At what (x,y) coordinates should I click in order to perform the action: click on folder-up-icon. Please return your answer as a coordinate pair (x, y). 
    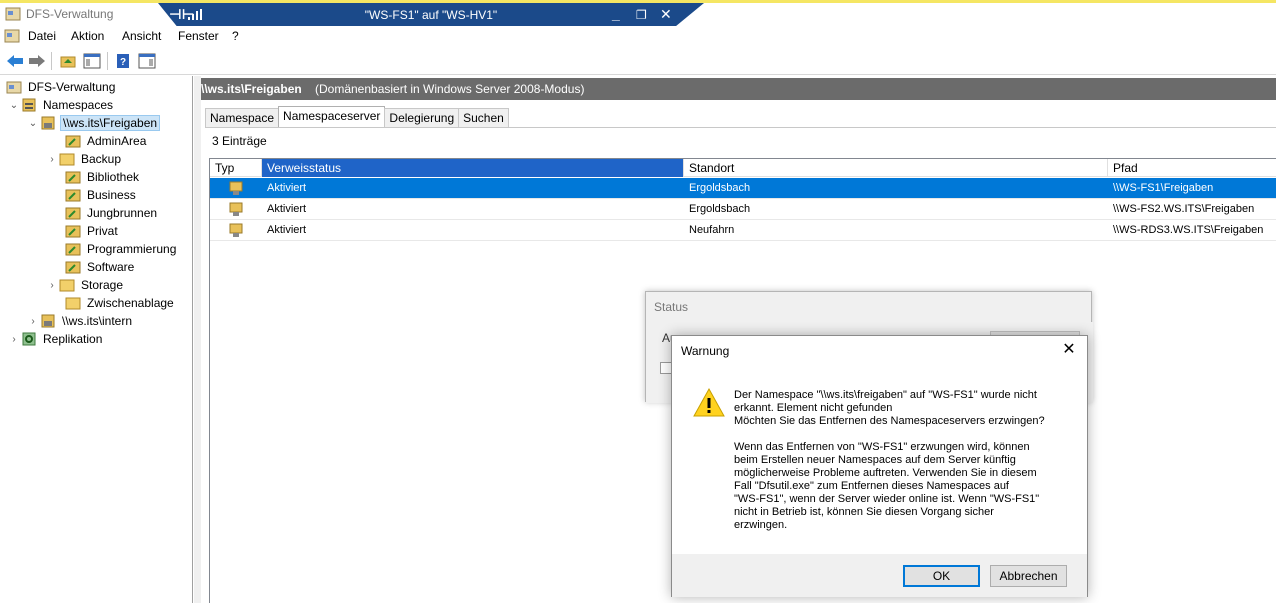
    Looking at the image, I should click on (68, 62).